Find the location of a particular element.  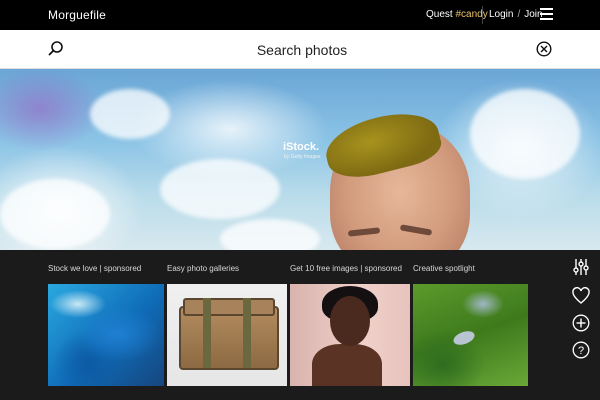

hamburger-icon is located at coordinates (546, 14).